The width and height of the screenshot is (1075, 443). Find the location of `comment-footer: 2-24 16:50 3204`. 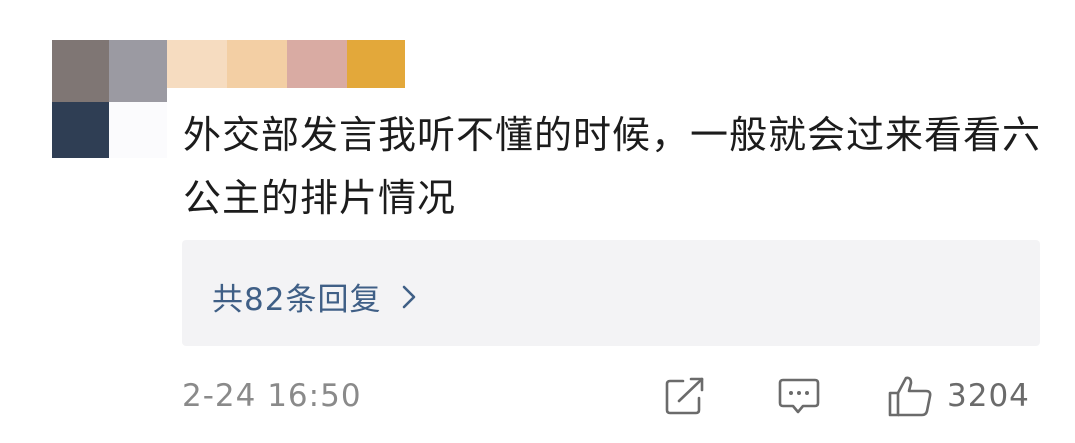

comment-footer: 2-24 16:50 3204 is located at coordinates (537, 398).